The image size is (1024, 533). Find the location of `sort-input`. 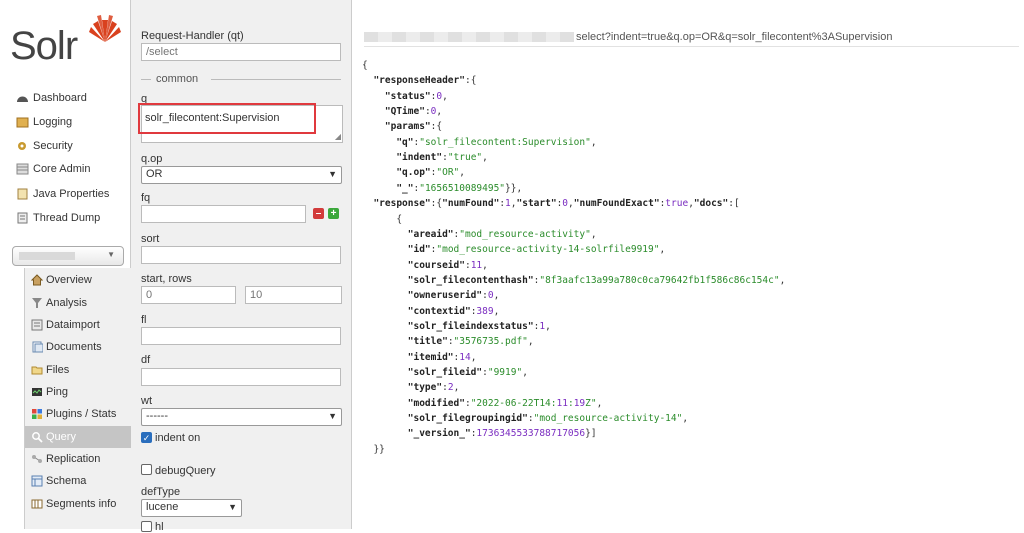

sort-input is located at coordinates (241, 255).